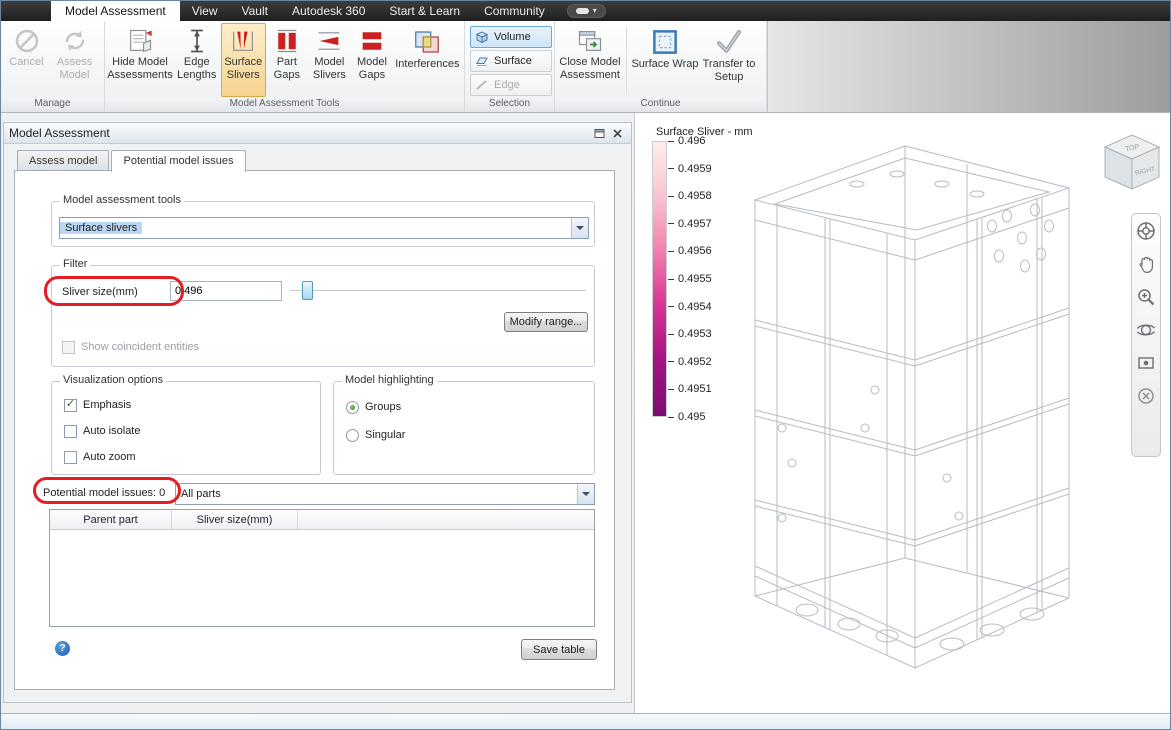 The height and width of the screenshot is (730, 1171). Describe the element at coordinates (115, 11) in the screenshot. I see `menu-tab-model-assessment: Model Assessment` at that location.